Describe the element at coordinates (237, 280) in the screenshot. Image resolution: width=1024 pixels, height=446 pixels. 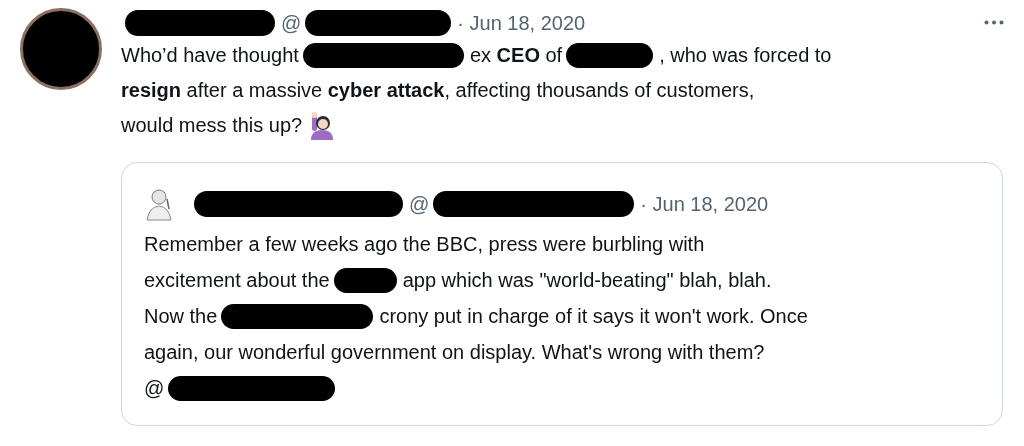
I see `tweet-text: excitement about the` at that location.